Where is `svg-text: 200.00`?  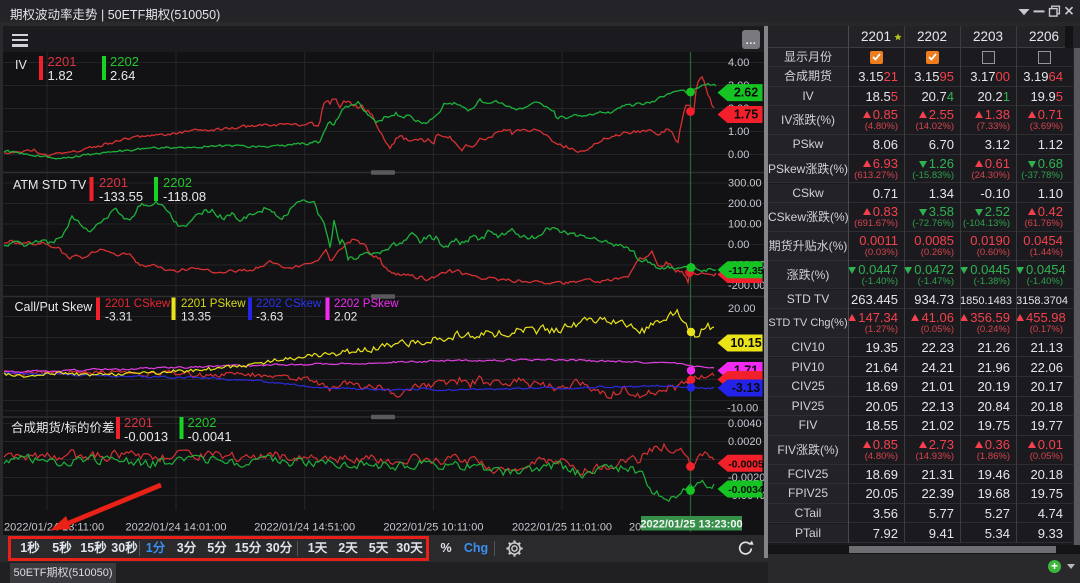
svg-text: 200.00 is located at coordinates (745, 204).